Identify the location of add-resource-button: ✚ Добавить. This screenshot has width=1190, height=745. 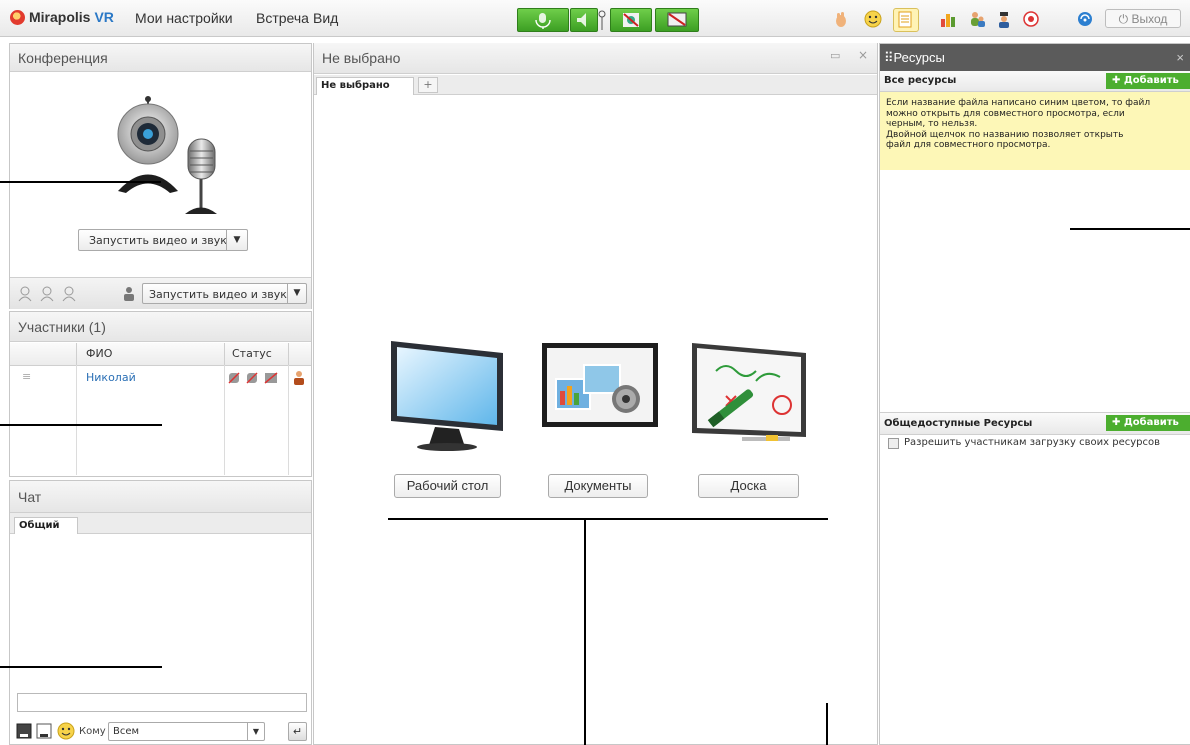
(1148, 81).